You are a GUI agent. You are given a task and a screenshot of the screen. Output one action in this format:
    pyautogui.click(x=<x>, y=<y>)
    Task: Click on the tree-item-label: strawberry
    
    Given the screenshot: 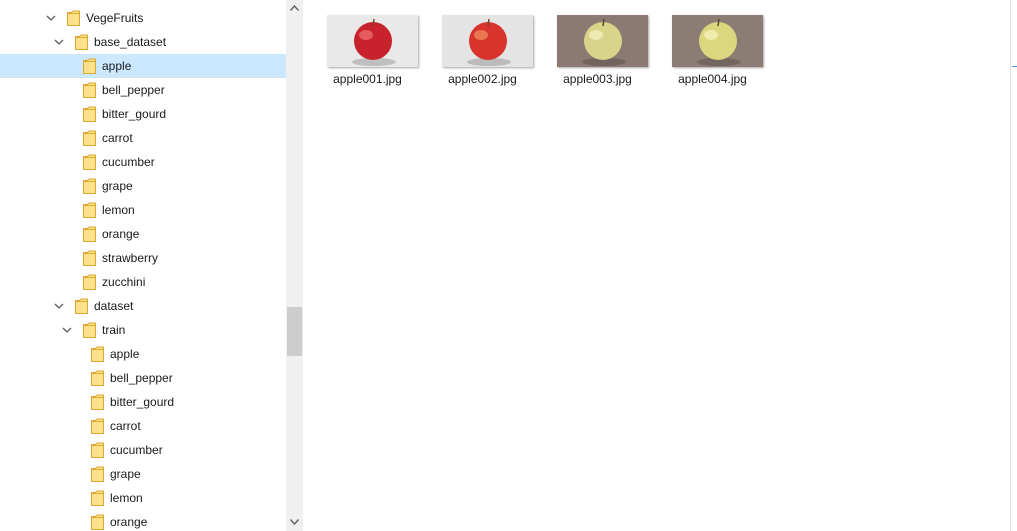 What is the action you would take?
    pyautogui.click(x=130, y=258)
    